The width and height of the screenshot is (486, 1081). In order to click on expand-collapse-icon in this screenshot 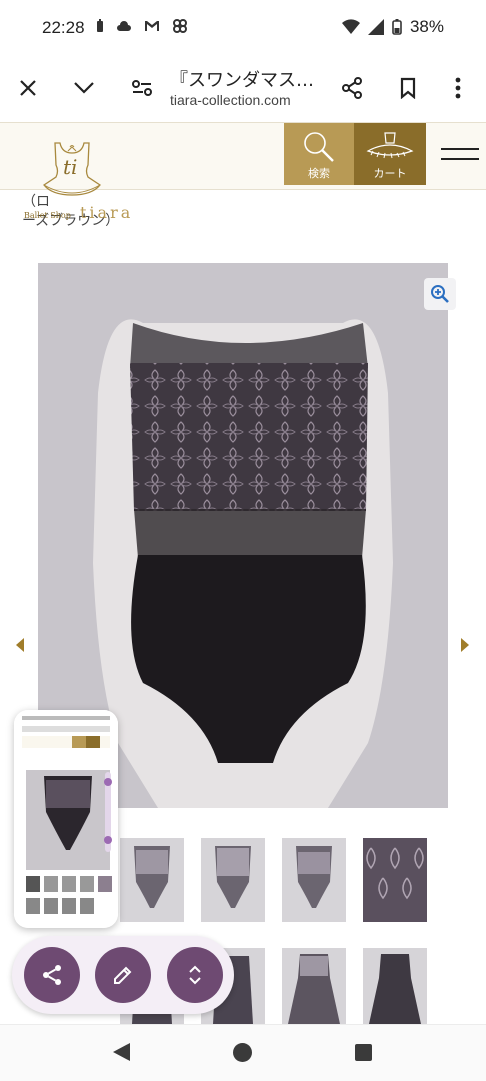, I will do `click(195, 975)`.